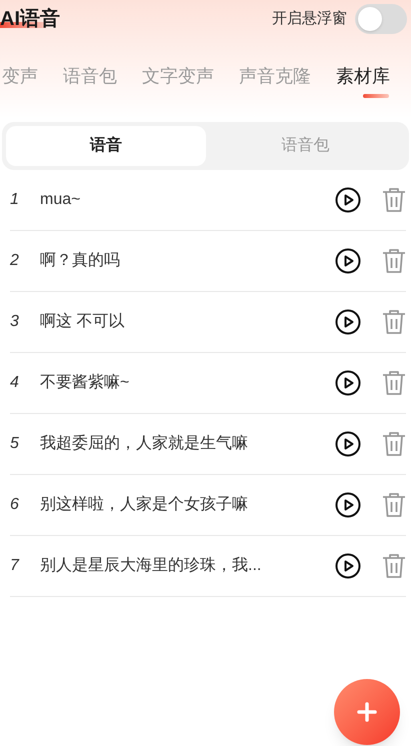 The height and width of the screenshot is (746, 411). What do you see at coordinates (83, 322) in the screenshot?
I see `voice-title: 啊这 不可以` at bounding box center [83, 322].